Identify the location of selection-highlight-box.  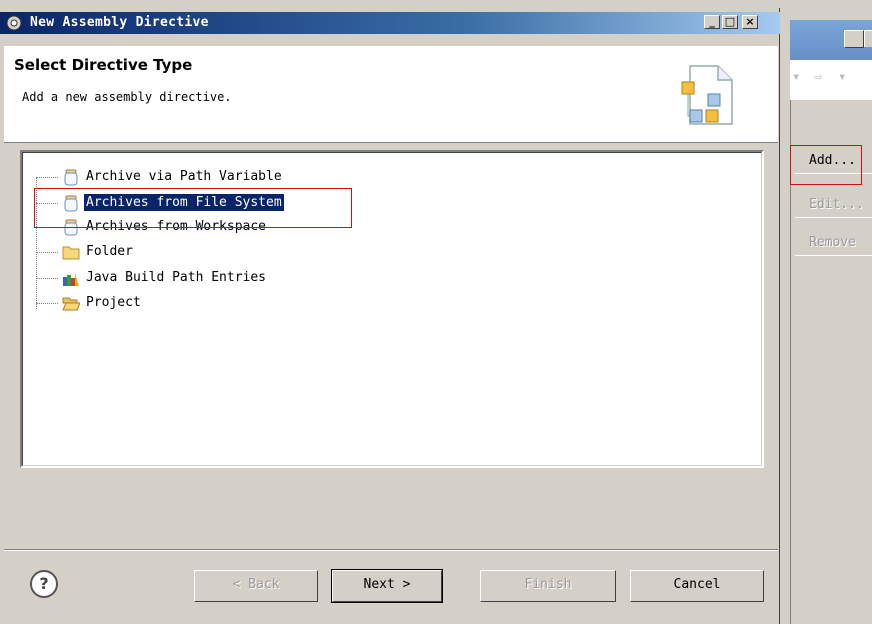
(193, 208).